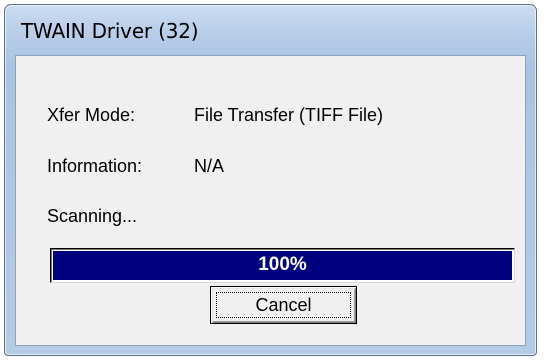 Image resolution: width=545 pixels, height=362 pixels. What do you see at coordinates (95, 166) in the screenshot?
I see `information-label: Information:` at bounding box center [95, 166].